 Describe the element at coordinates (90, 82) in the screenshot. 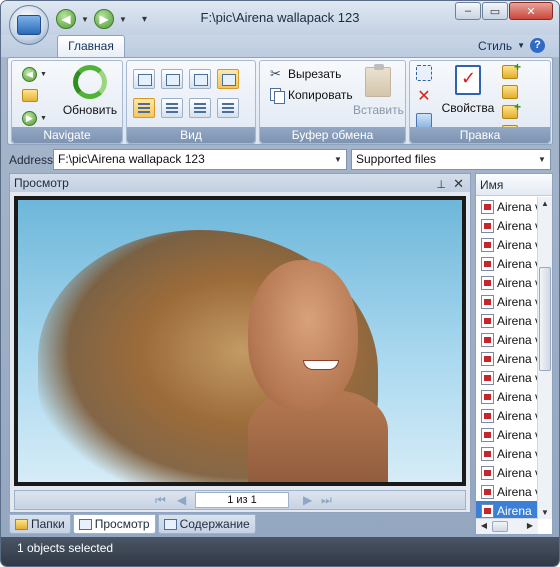

I see `refresh-icon` at that location.